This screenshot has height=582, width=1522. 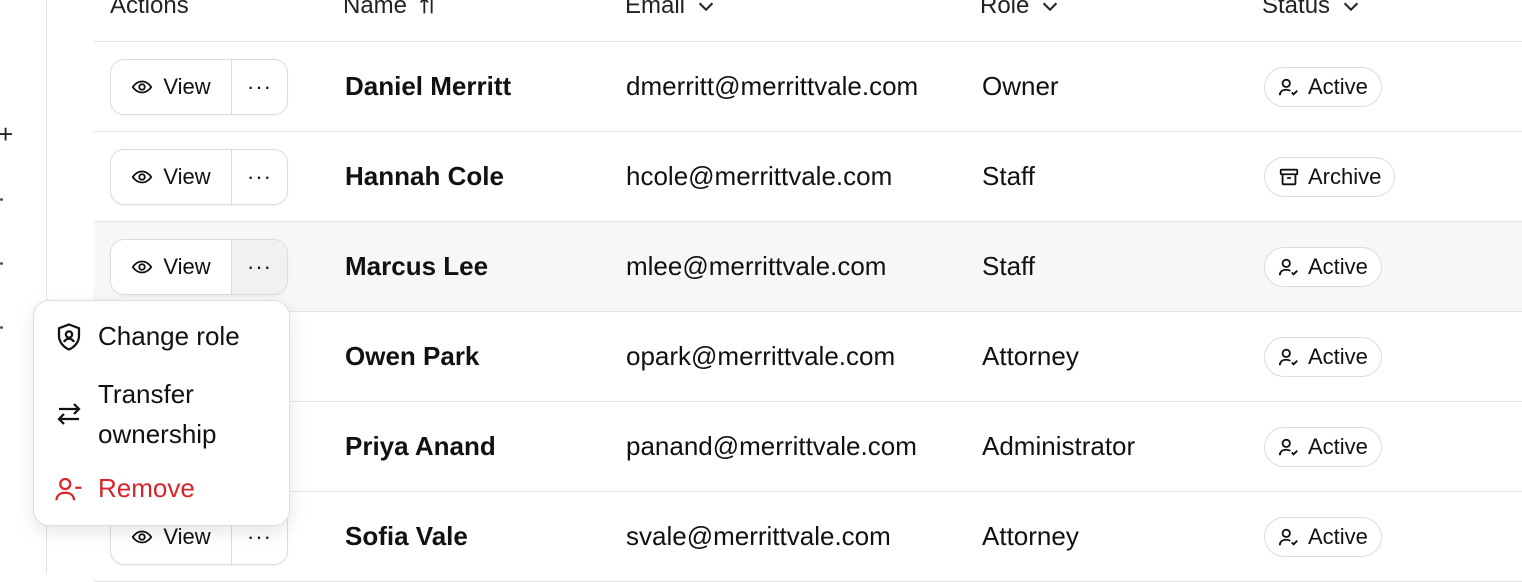 I want to click on column-header-email: Email, so click(x=671, y=10).